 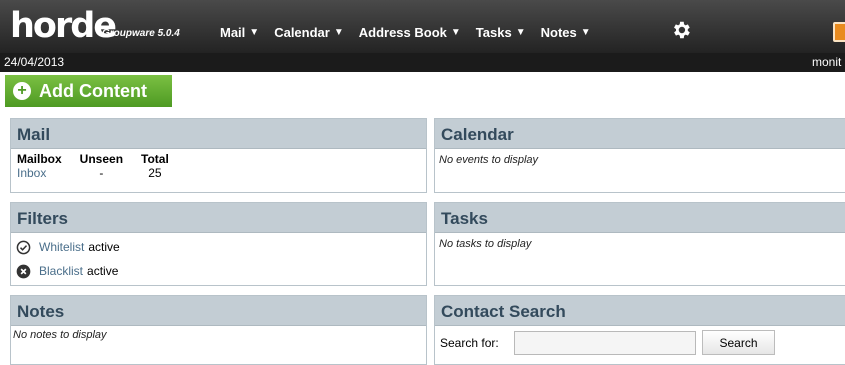 I want to click on menu-mail-label: Mail, so click(x=233, y=32).